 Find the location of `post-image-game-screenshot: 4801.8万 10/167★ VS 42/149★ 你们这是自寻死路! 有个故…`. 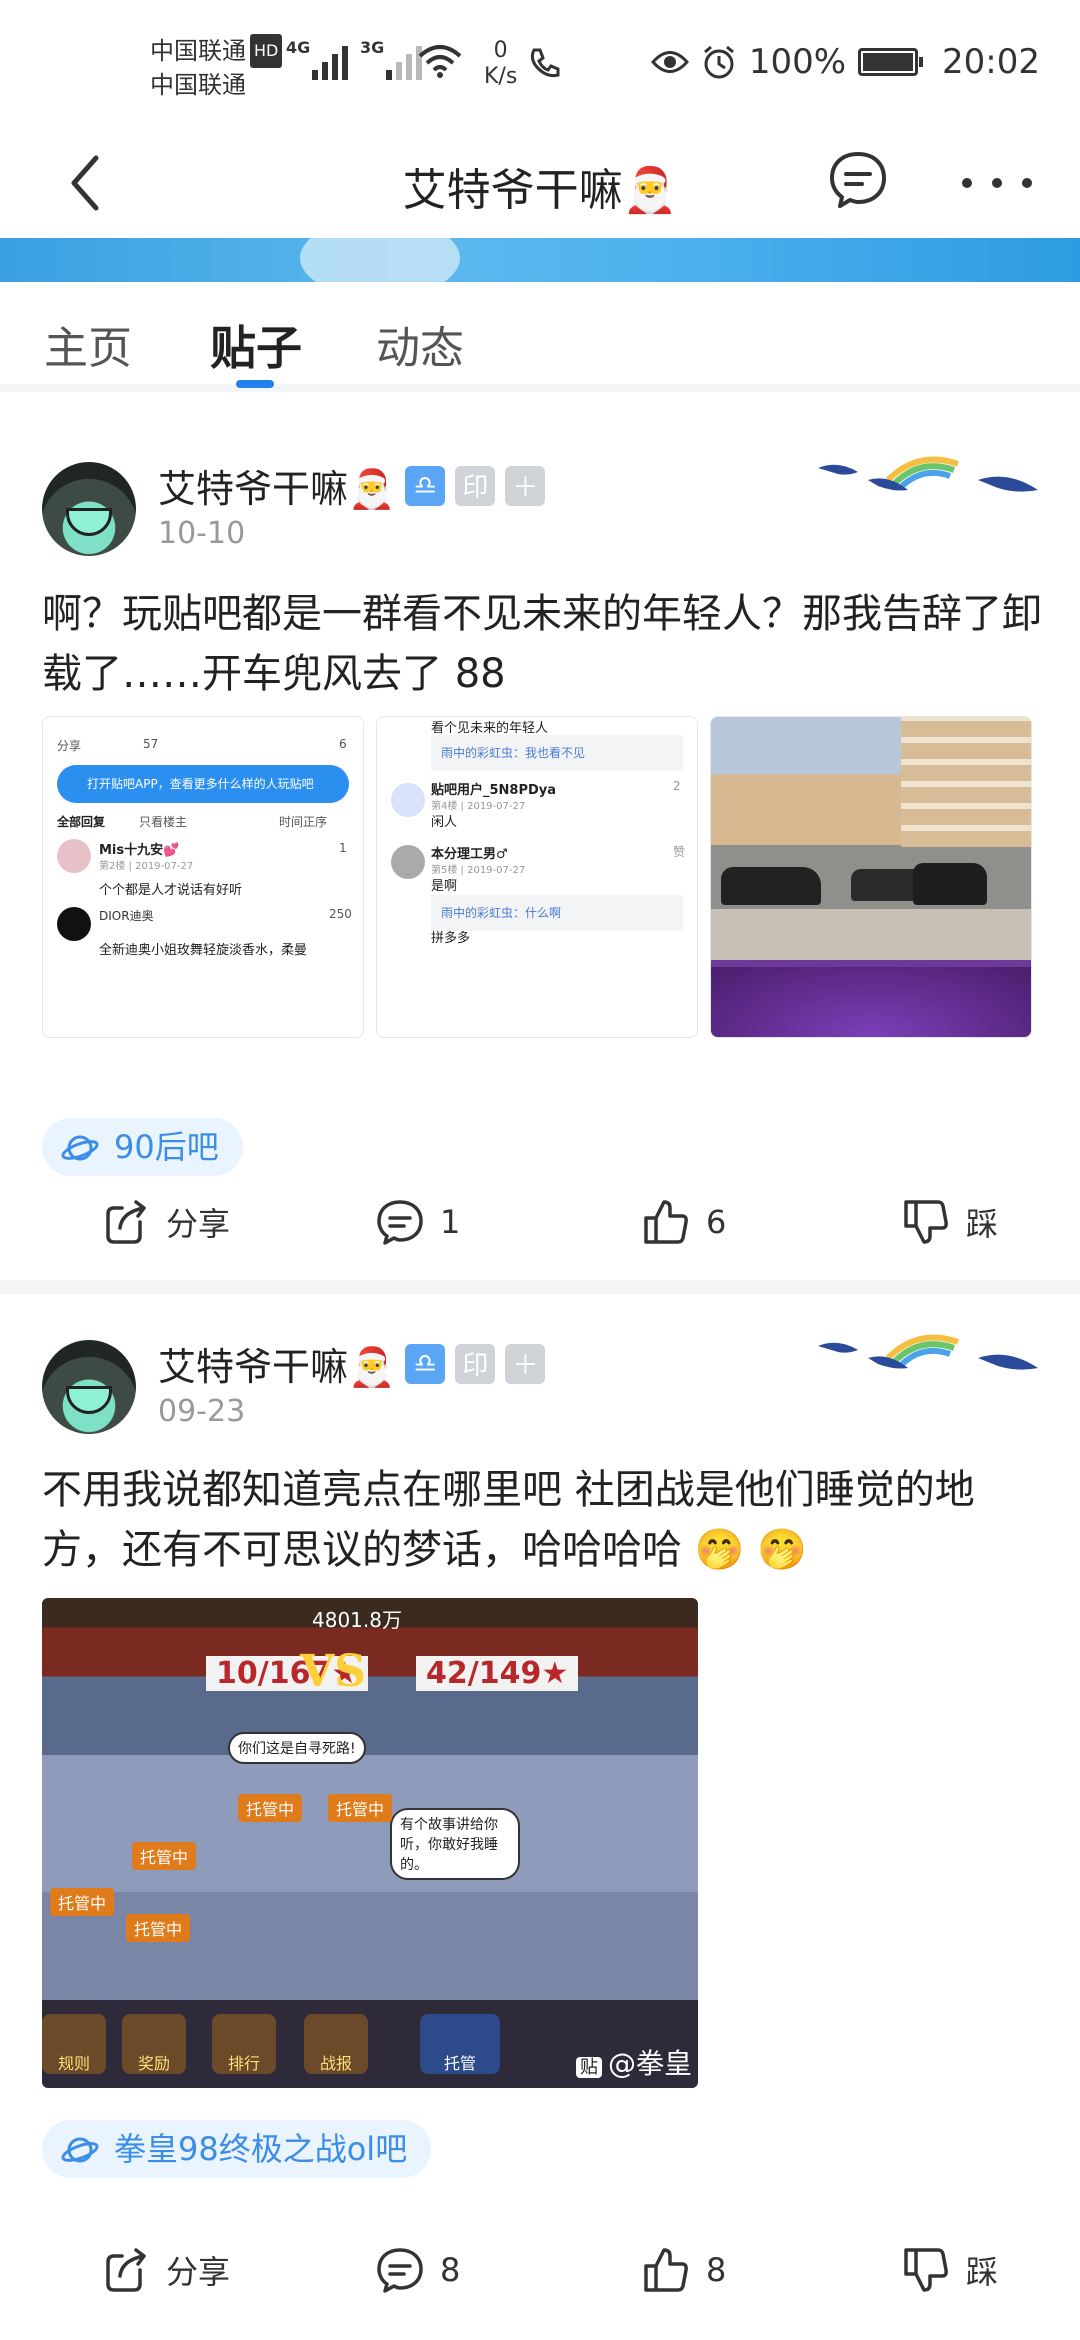

post-image-game-screenshot: 4801.8万 10/167★ VS 42/149★ 你们这是自寻死路! 有个故… is located at coordinates (370, 1843).